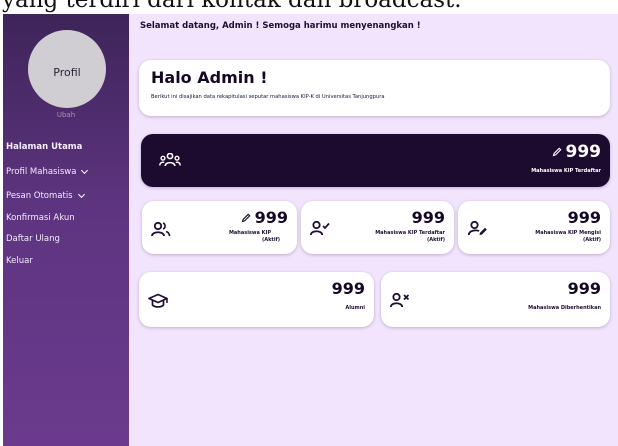 The height and width of the screenshot is (446, 618). I want to click on sidebar-item-konfirmasi-akun: Konfirmasi Akun, so click(40, 218).